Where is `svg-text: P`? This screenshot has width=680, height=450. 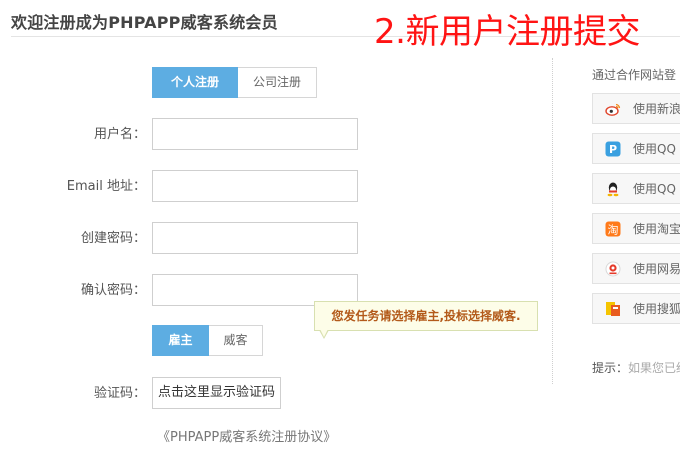
svg-text: P is located at coordinates (613, 149).